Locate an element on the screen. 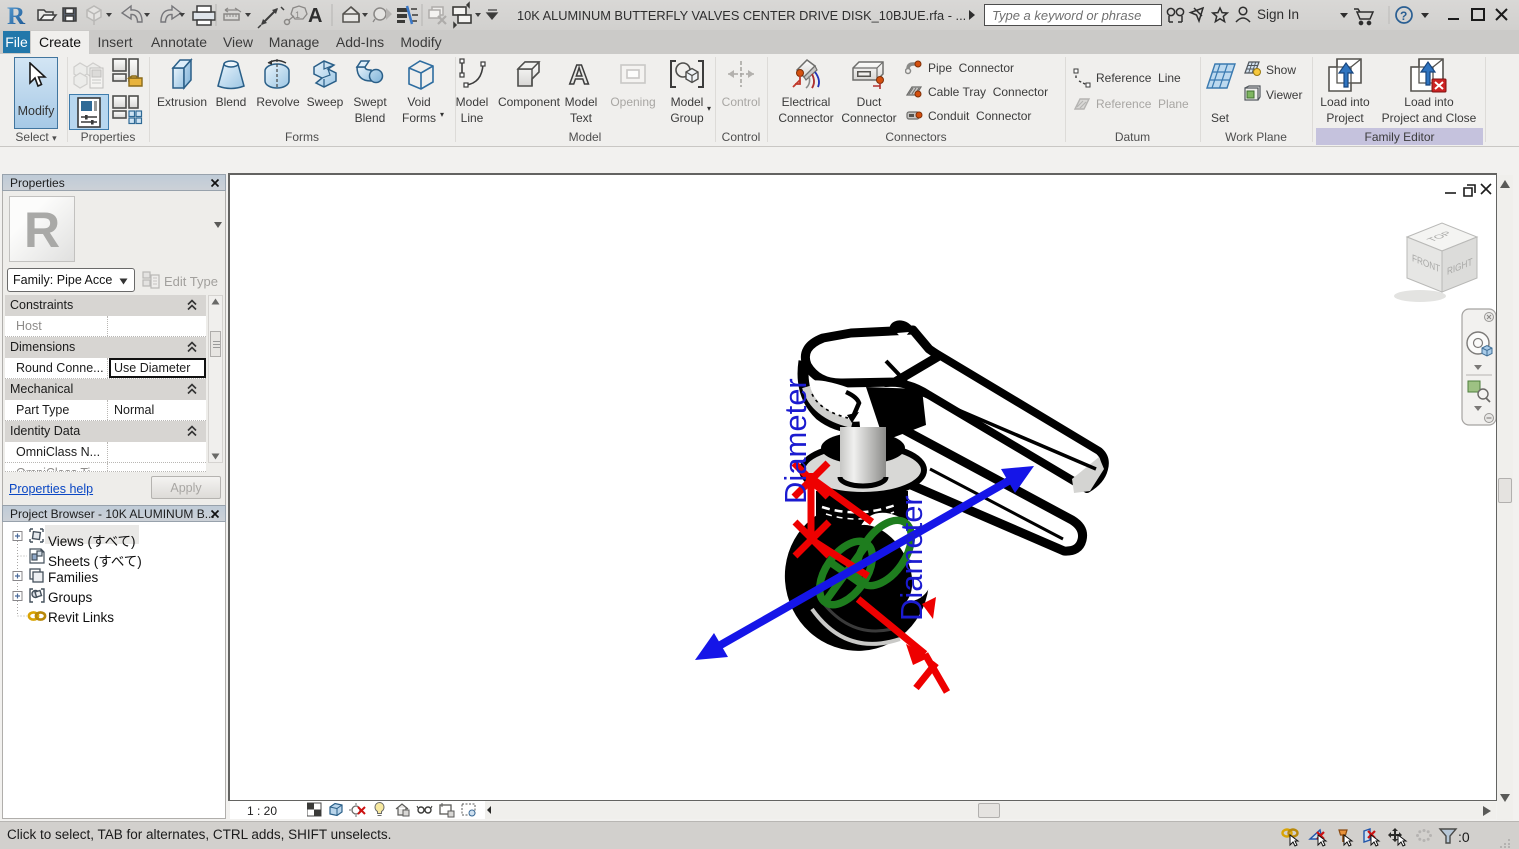 The width and height of the screenshot is (1519, 849). svg-text: 1 is located at coordinates (297, 15).